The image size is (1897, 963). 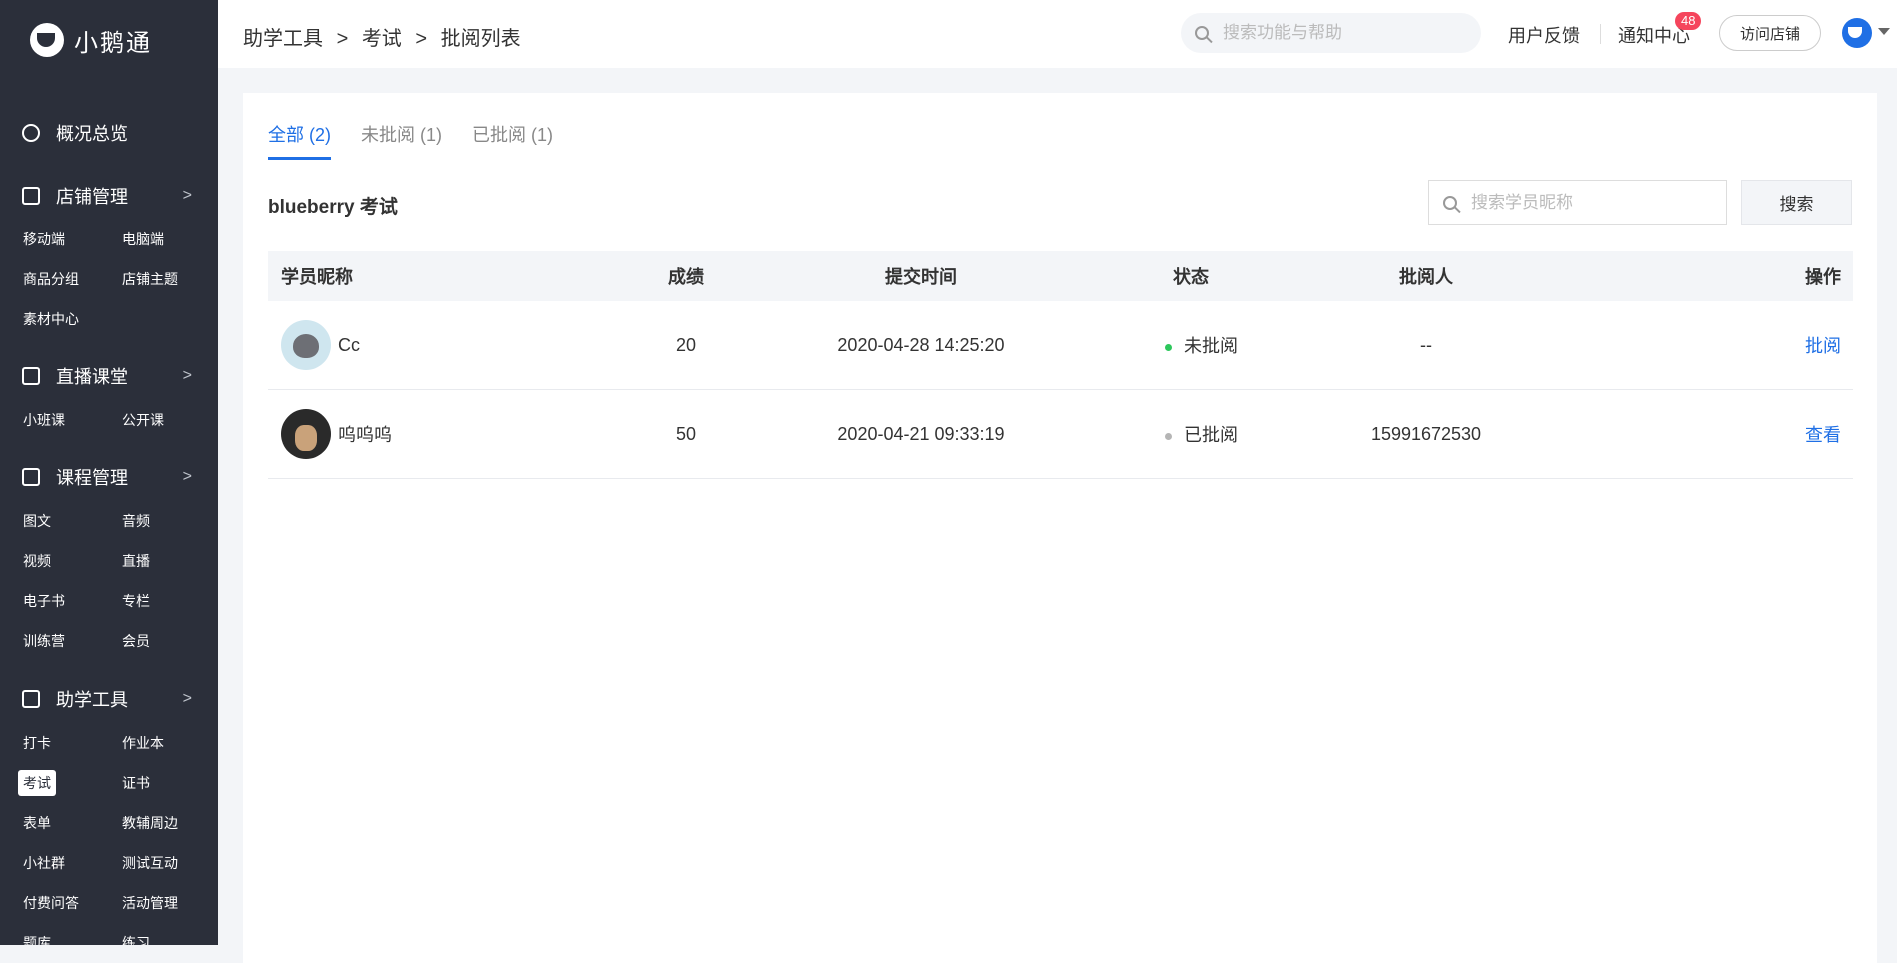 What do you see at coordinates (31, 133) in the screenshot?
I see `pie-chart-icon` at bounding box center [31, 133].